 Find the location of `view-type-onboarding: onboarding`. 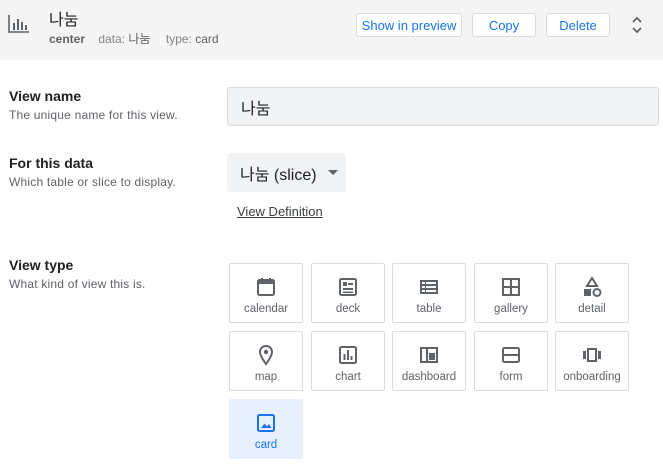

view-type-onboarding: onboarding is located at coordinates (592, 361).